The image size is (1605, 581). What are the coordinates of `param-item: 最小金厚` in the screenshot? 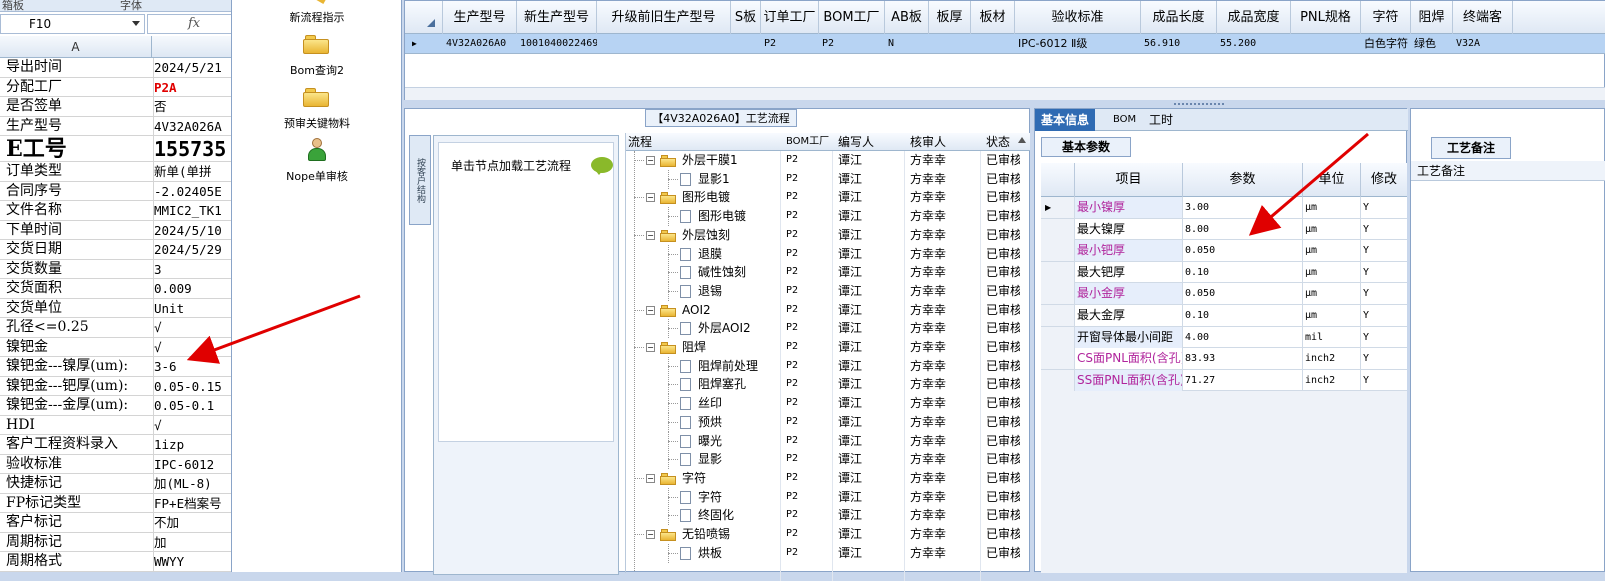 It's located at (1129, 294).